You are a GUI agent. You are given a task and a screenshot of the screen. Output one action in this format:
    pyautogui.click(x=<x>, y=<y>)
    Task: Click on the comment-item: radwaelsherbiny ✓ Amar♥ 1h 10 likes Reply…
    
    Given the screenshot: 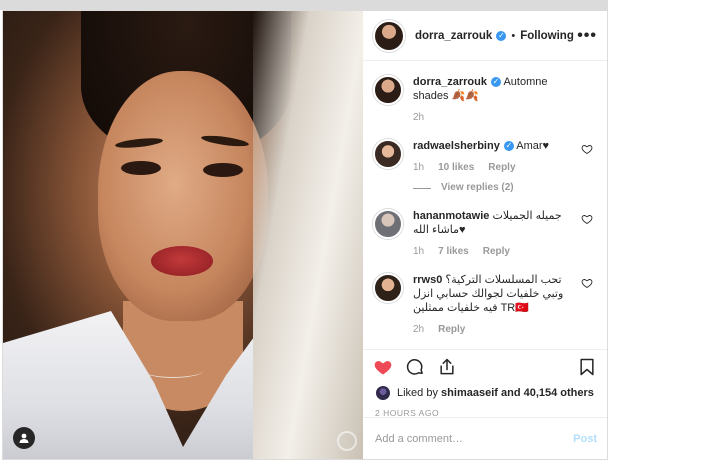 What is the action you would take?
    pyautogui.click(x=485, y=167)
    